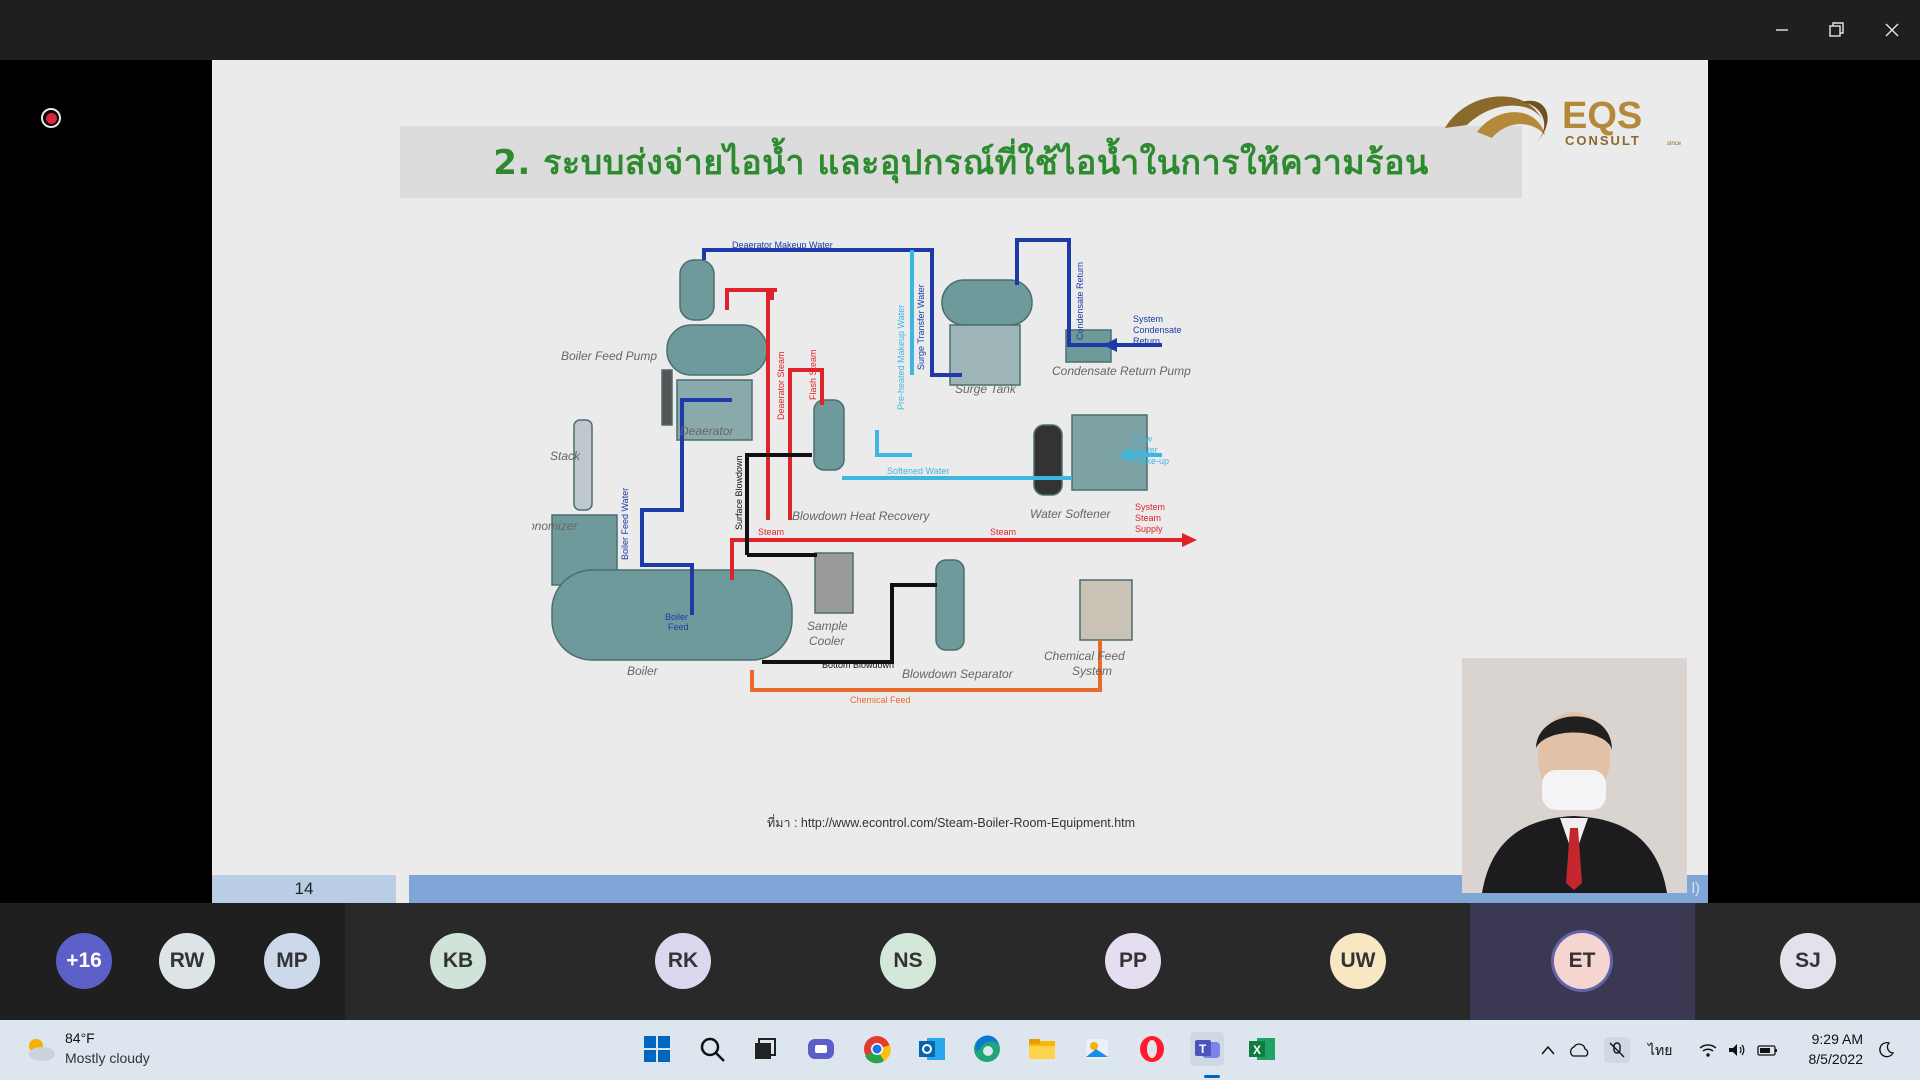 The height and width of the screenshot is (1080, 1920). I want to click on deaerator-steam-return, so click(749, 299).